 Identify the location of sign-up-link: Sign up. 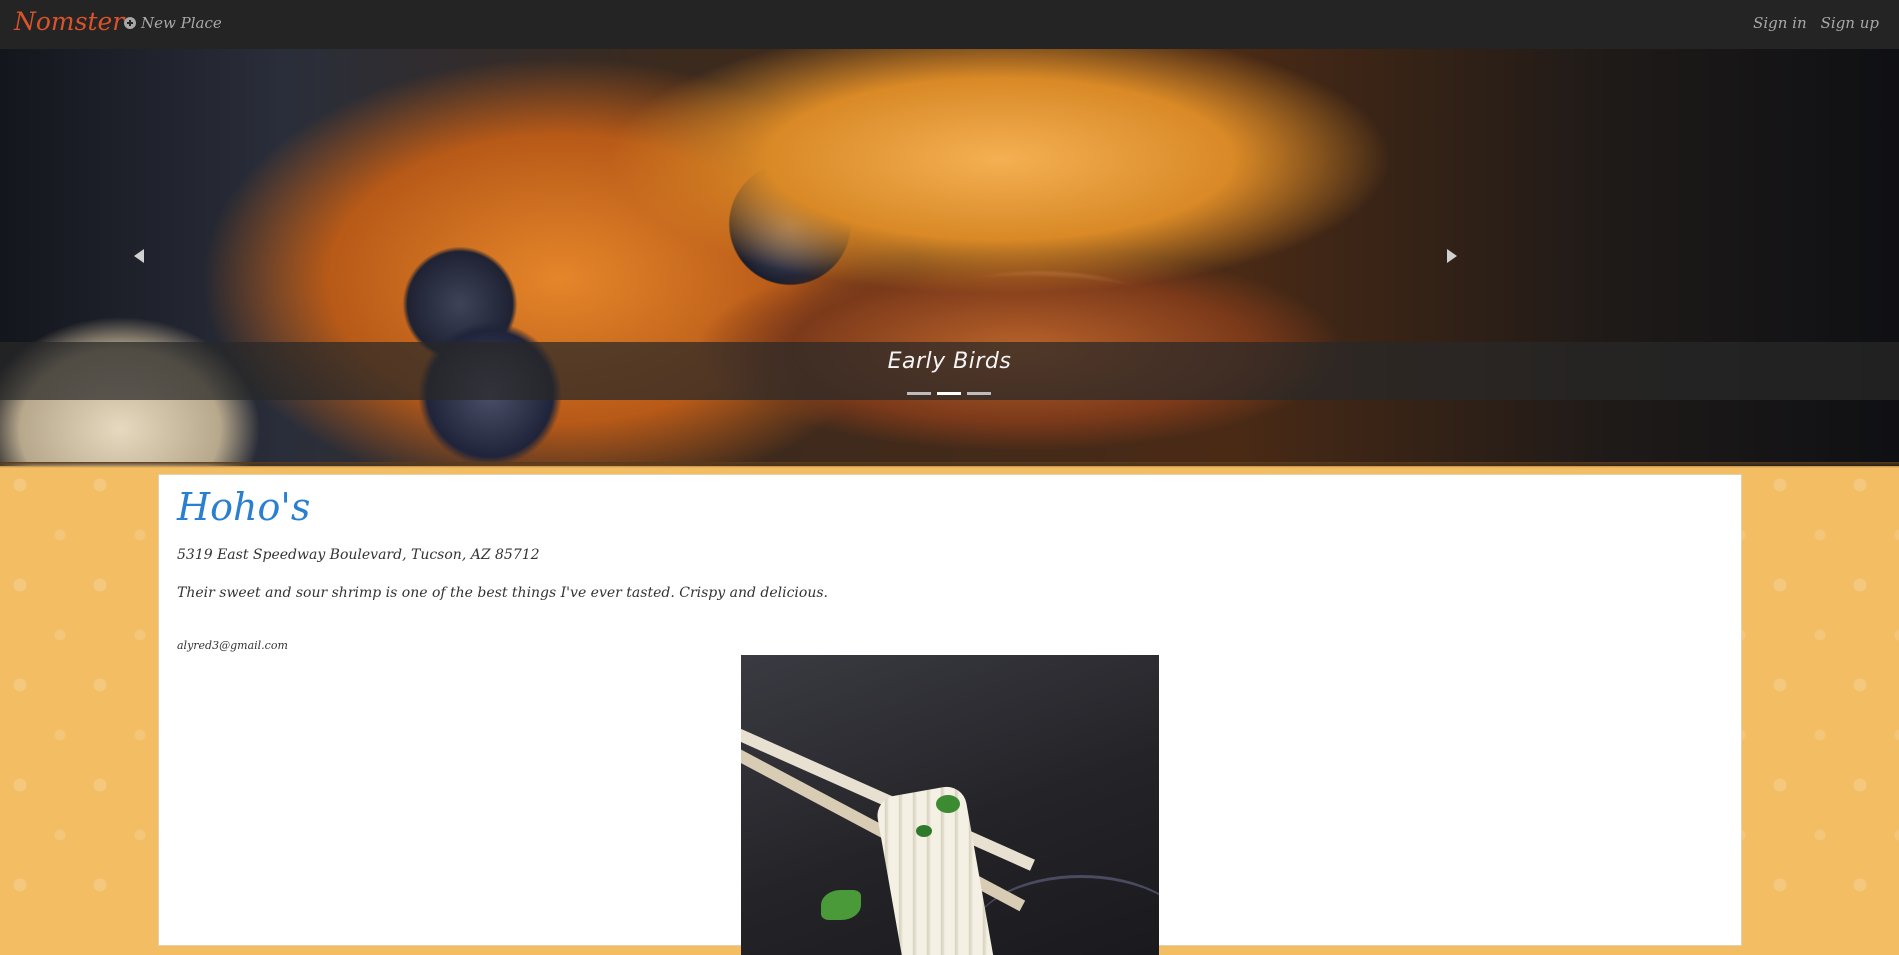
(1850, 23).